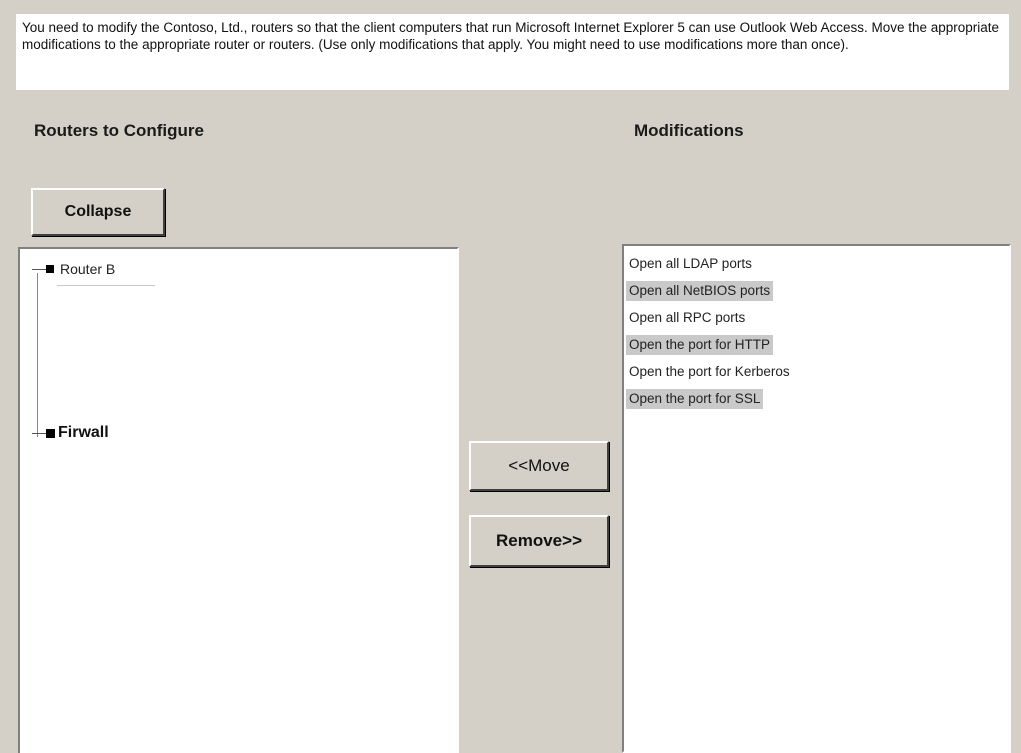 The image size is (1021, 753). What do you see at coordinates (817, 321) in the screenshot?
I see `list-item: Open all RPC ports` at bounding box center [817, 321].